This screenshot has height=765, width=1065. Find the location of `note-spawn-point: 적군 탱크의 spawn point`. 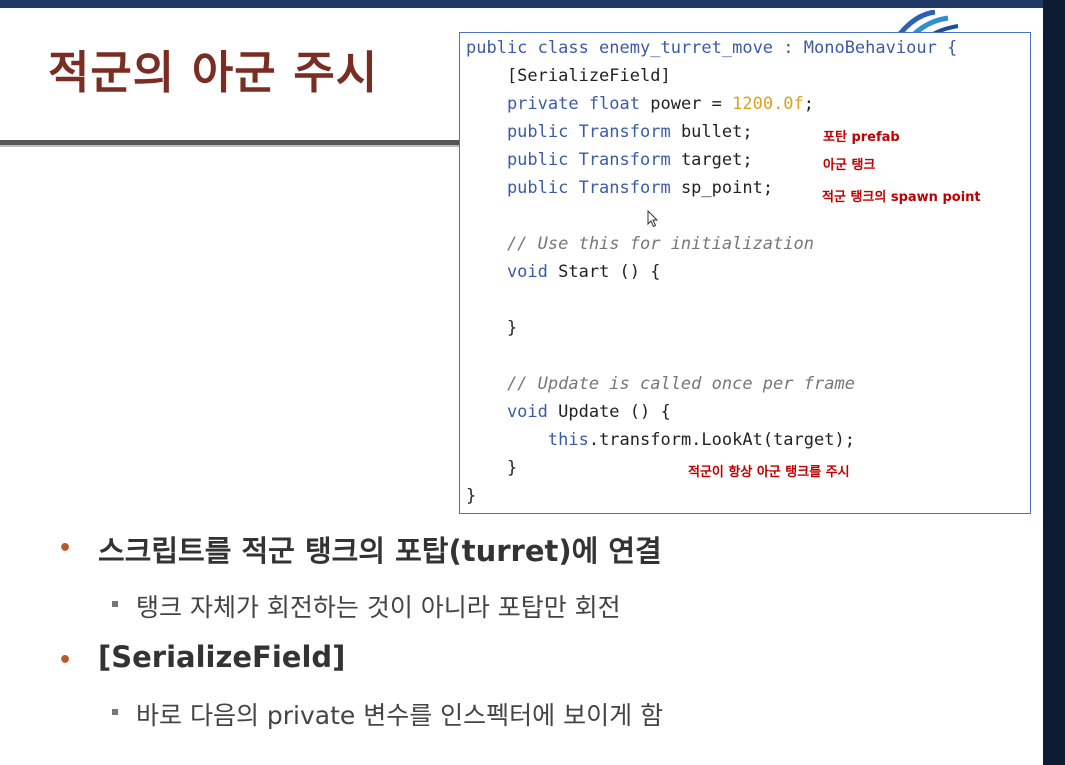

note-spawn-point: 적군 탱크의 spawn point is located at coordinates (901, 197).